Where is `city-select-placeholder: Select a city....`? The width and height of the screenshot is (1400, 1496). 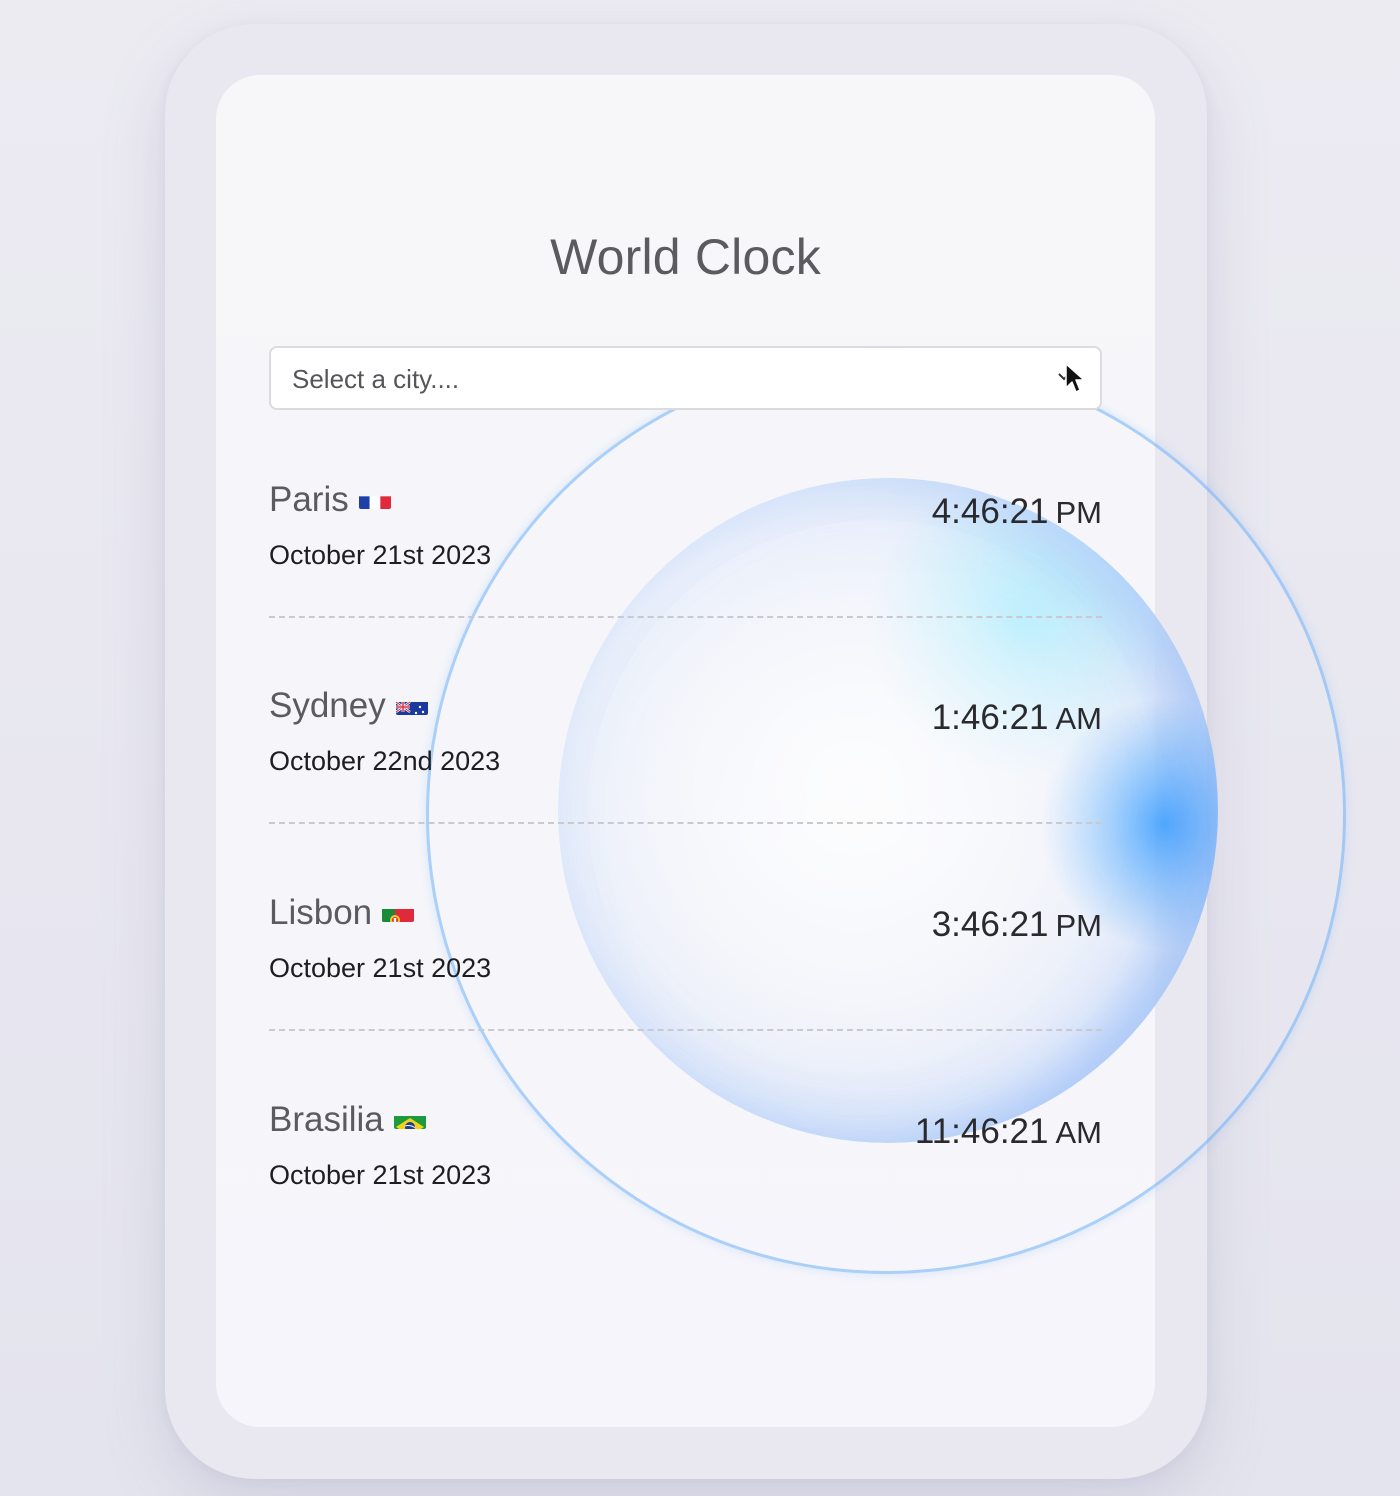 city-select-placeholder: Select a city.... is located at coordinates (376, 379).